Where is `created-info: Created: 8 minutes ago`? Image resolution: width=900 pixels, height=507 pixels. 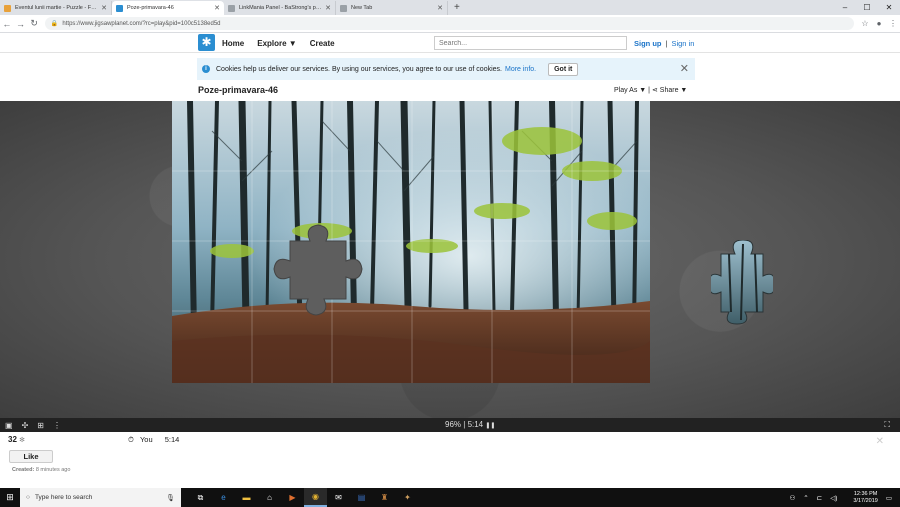
created-info: Created: 8 minutes ago is located at coordinates (41, 470).